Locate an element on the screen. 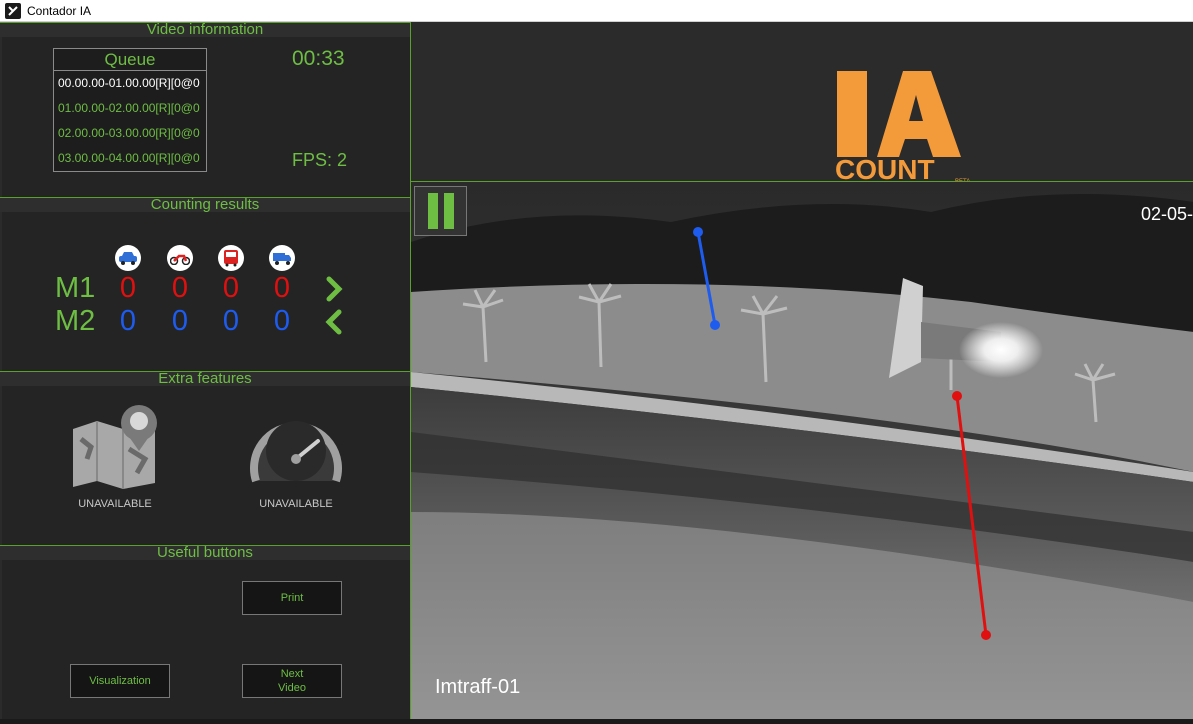  extra-features-header: Extra features is located at coordinates (205, 378).